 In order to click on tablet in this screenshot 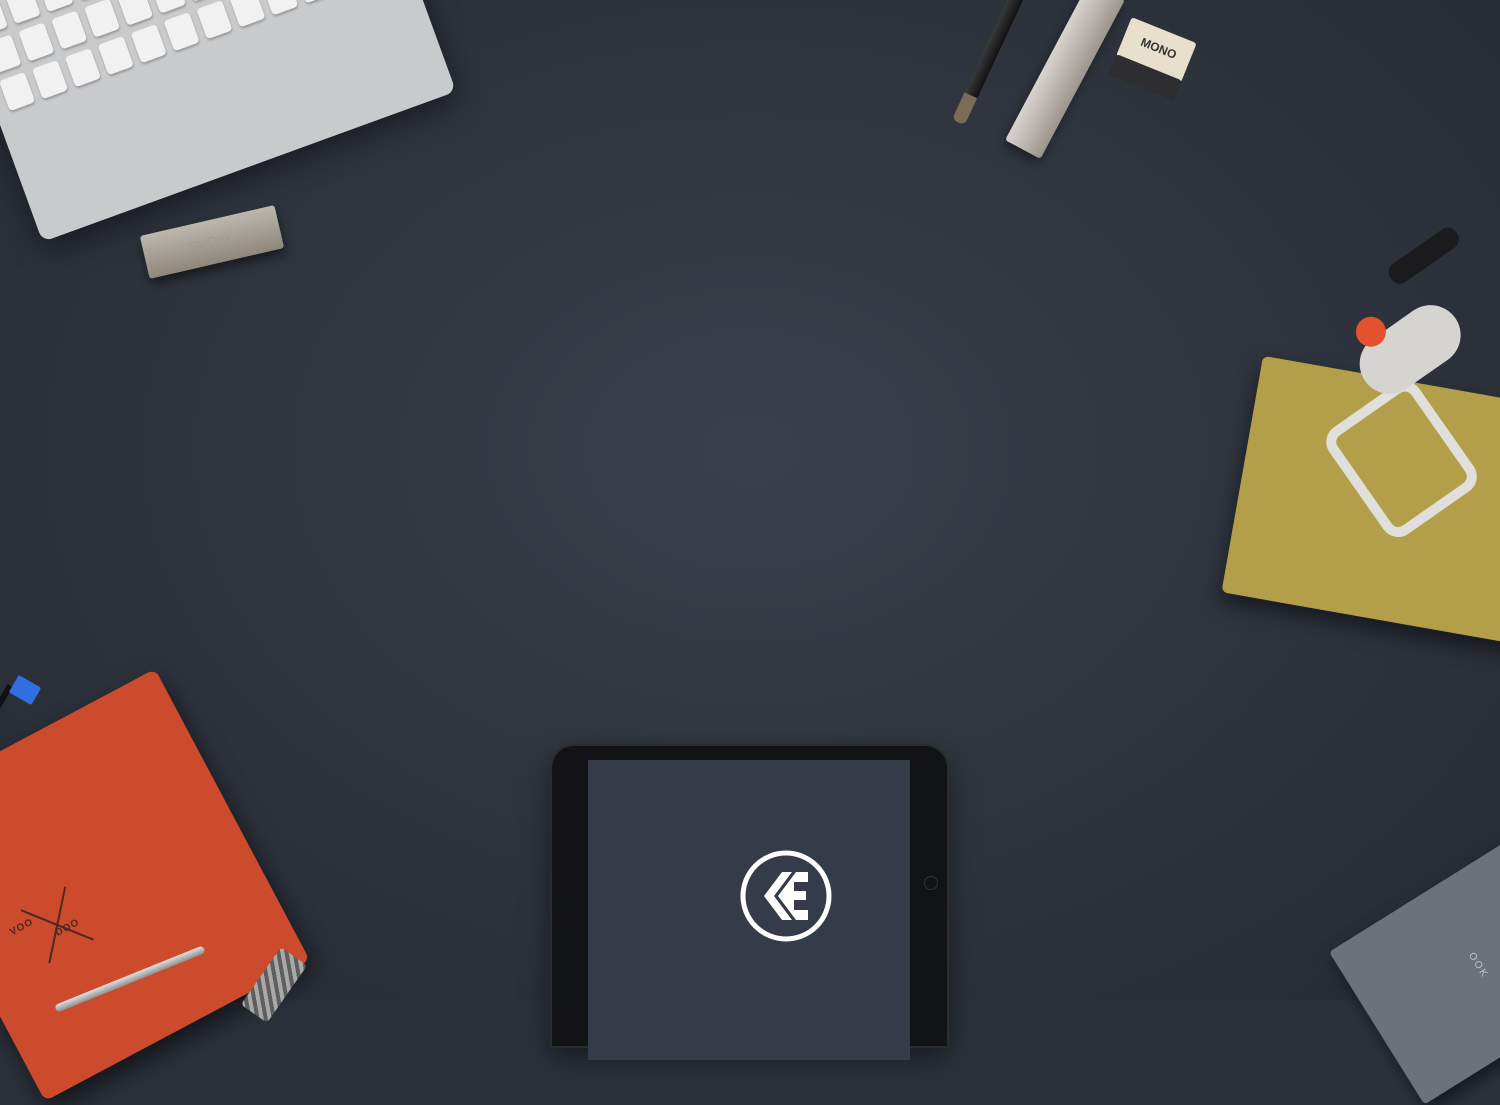, I will do `click(749, 896)`.